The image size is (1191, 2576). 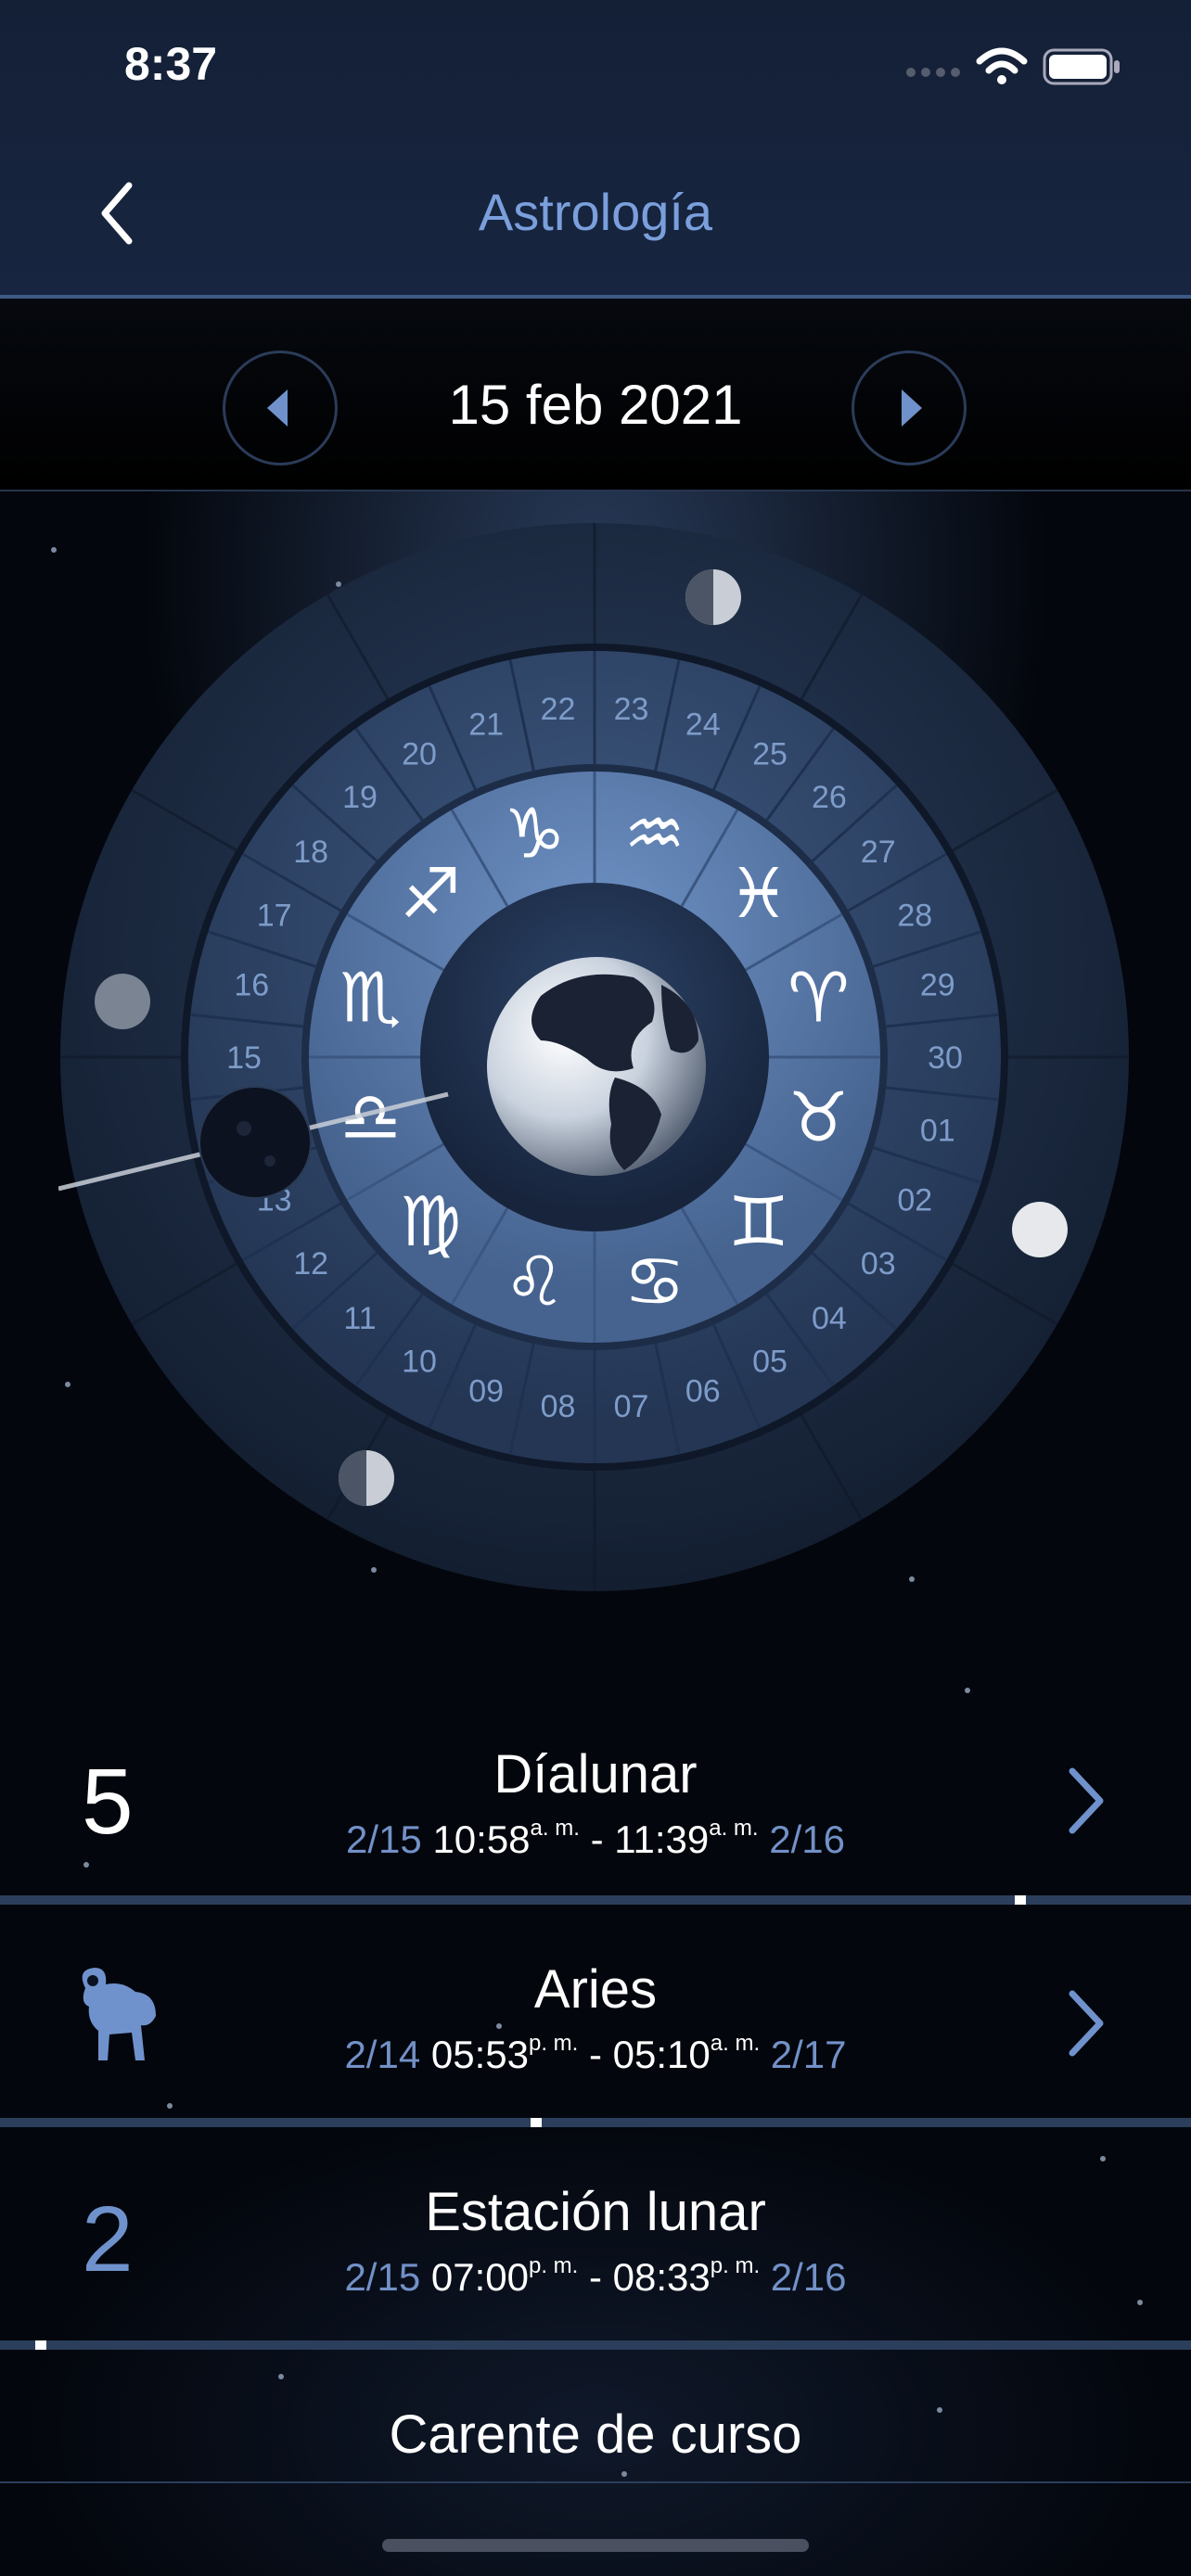 I want to click on void-of-course-row: Carente de curso, so click(x=595, y=2438).